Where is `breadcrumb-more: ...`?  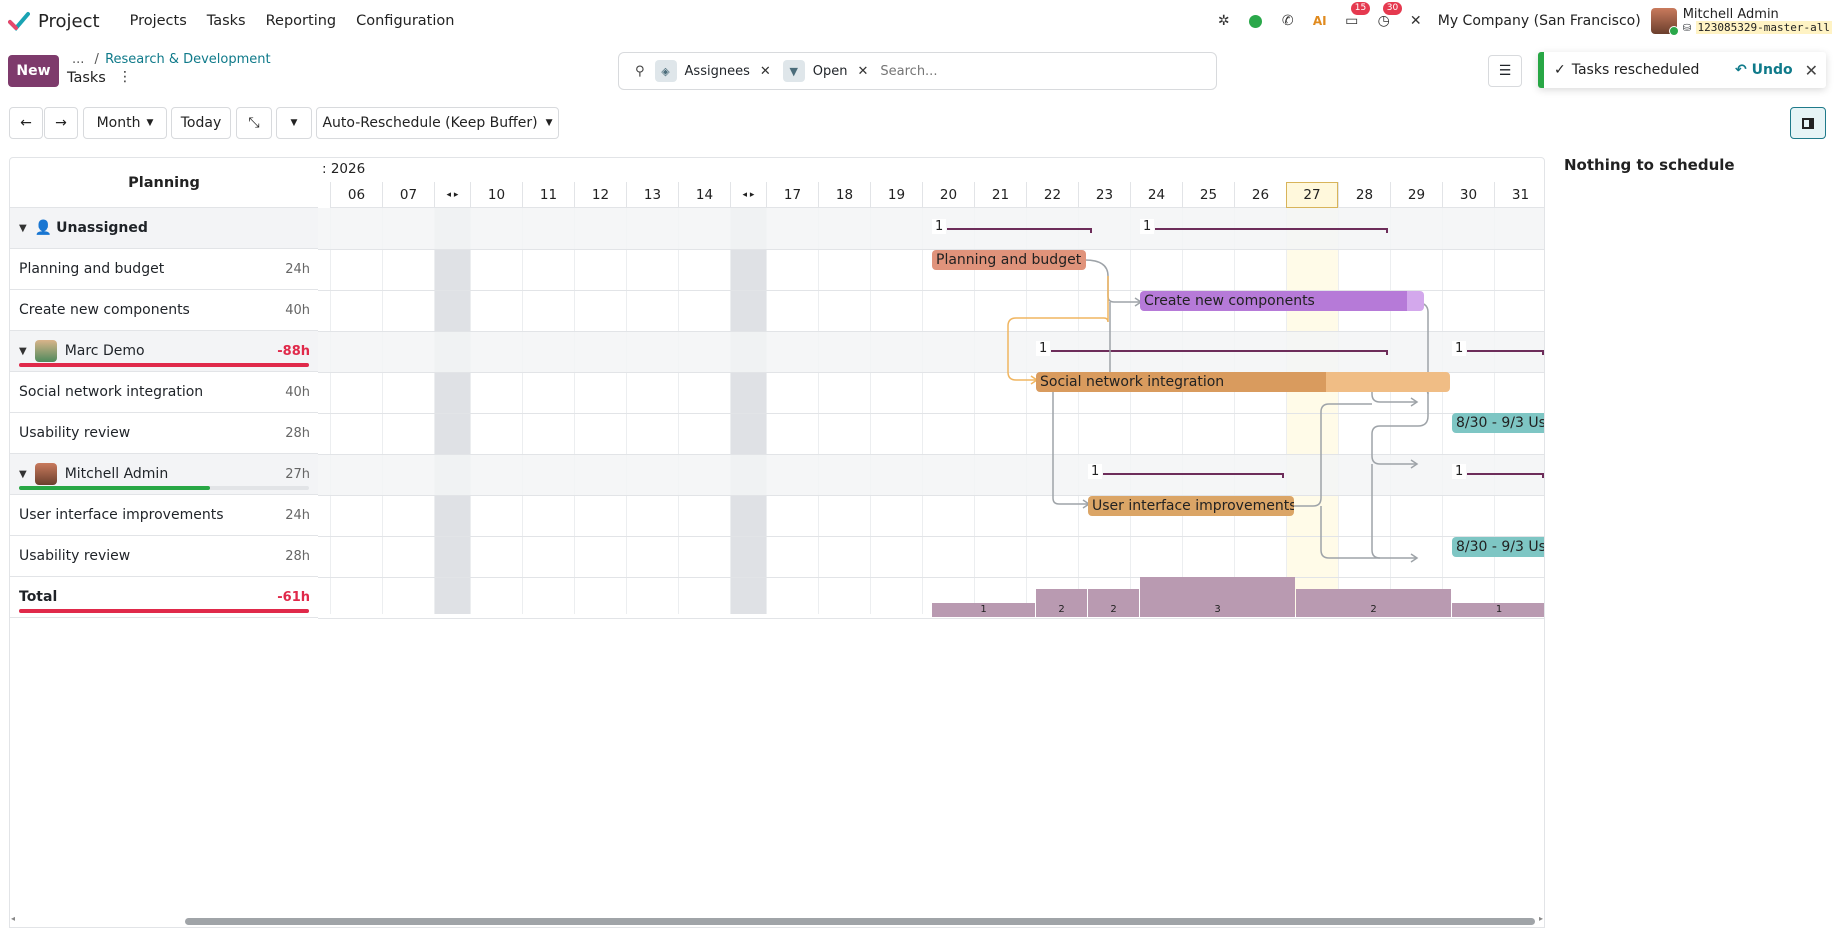 breadcrumb-more: ... is located at coordinates (78, 59).